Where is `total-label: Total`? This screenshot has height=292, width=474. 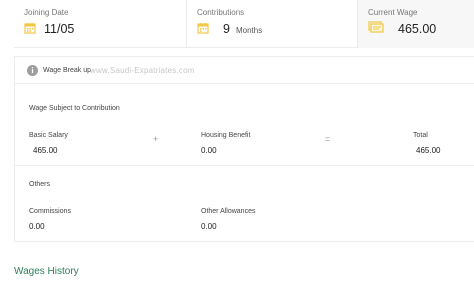 total-label: Total is located at coordinates (420, 135).